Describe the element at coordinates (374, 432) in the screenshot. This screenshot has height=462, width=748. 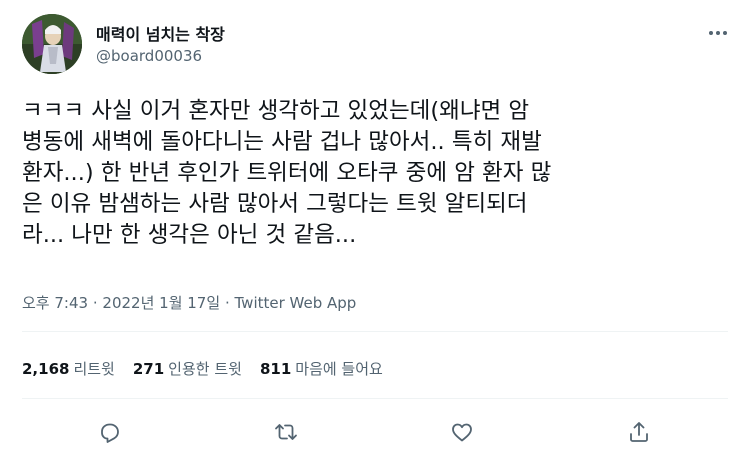
I see `tweet-actions` at that location.